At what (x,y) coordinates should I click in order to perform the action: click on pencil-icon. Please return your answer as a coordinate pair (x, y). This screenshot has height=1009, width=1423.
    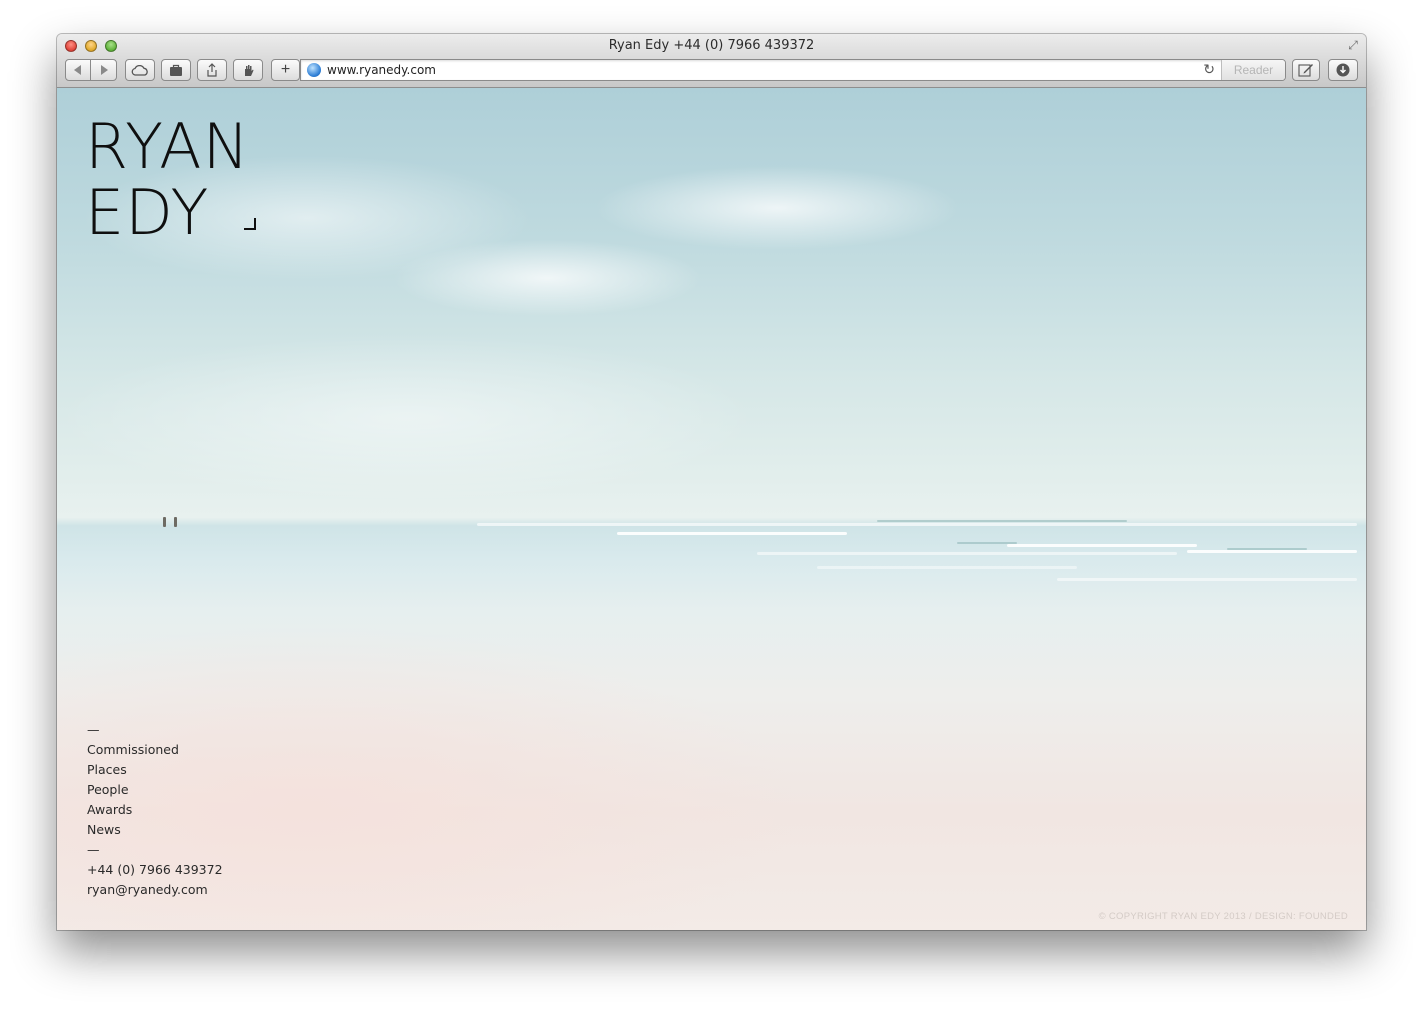
    Looking at the image, I should click on (1305, 70).